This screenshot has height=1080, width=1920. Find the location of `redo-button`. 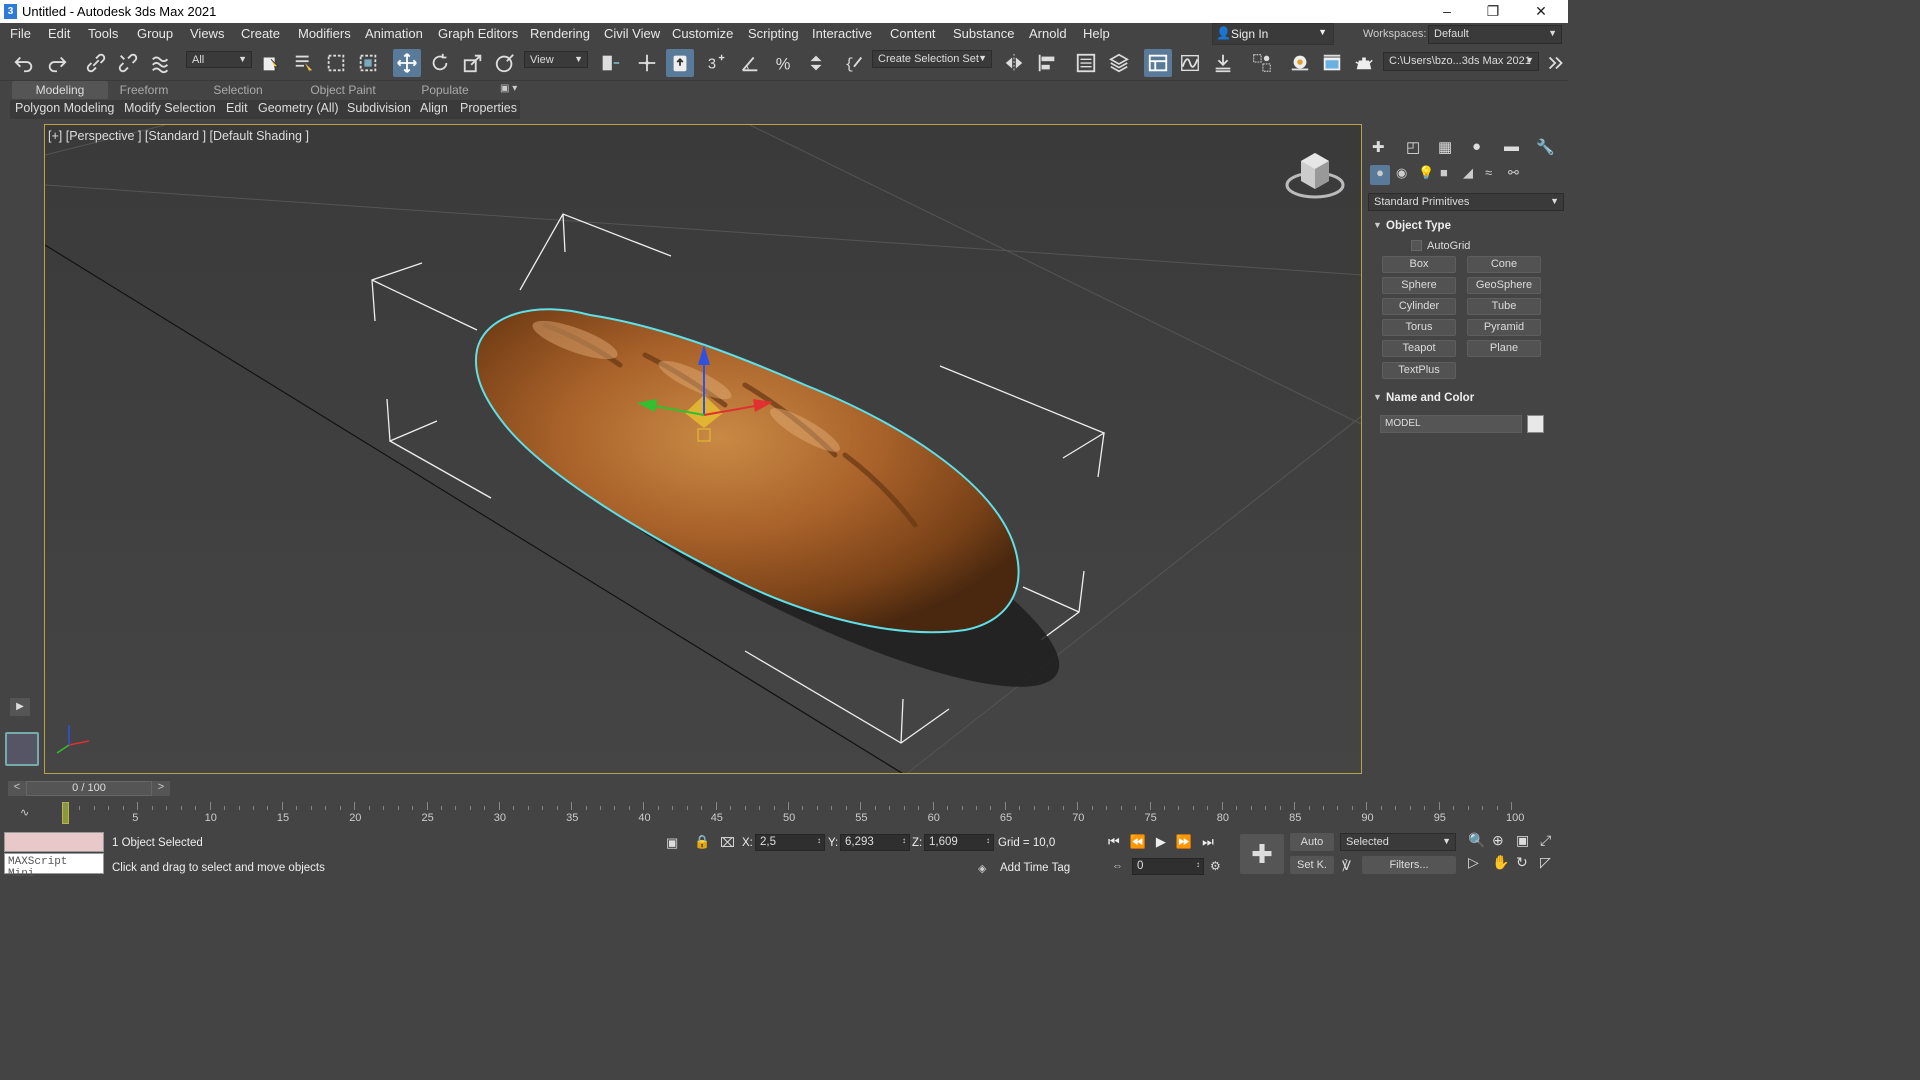

redo-button is located at coordinates (57, 63).